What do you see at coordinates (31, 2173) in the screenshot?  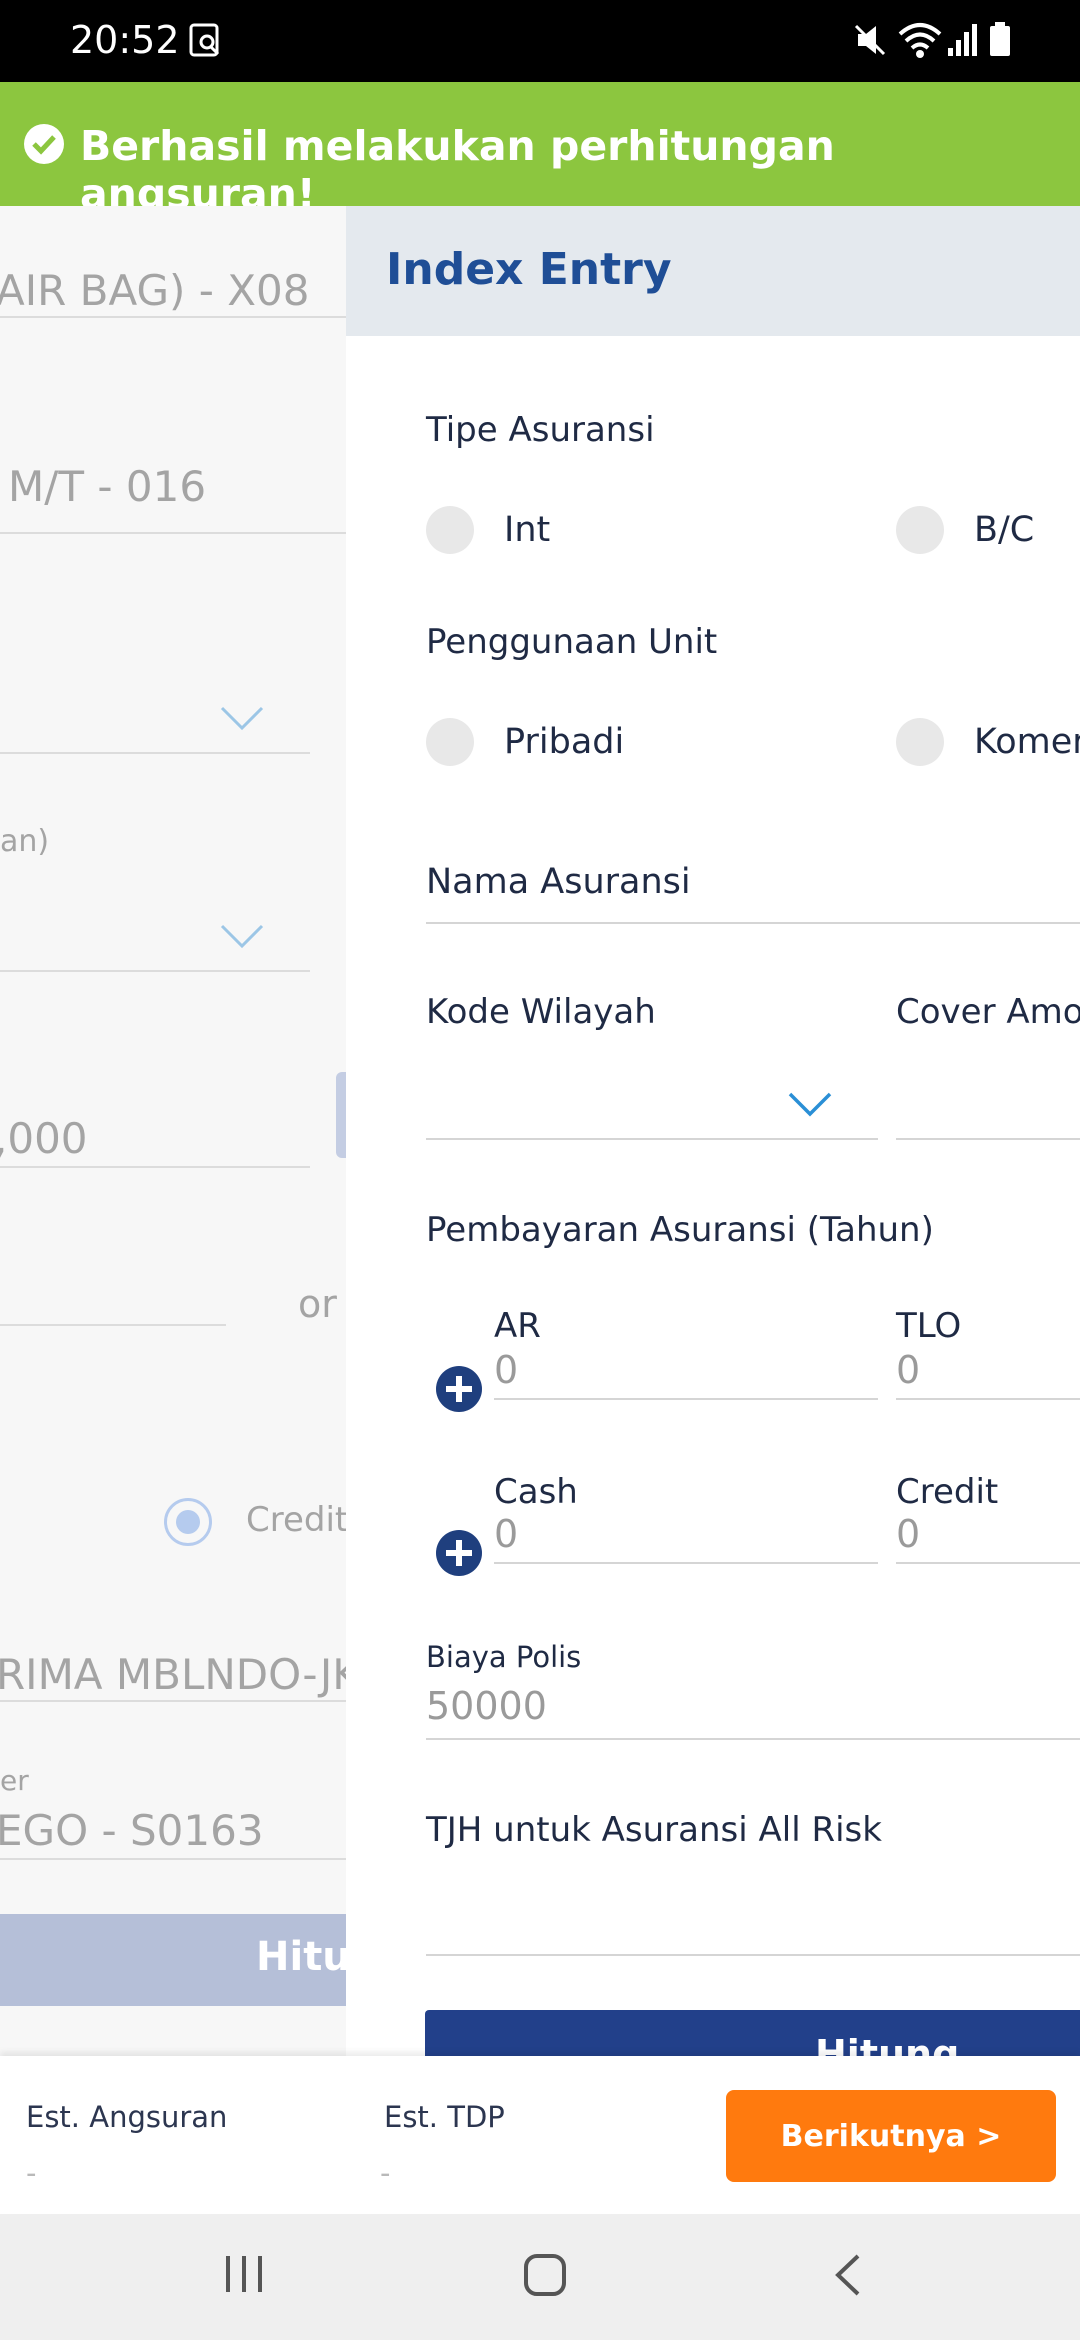 I see `est-angsuran-value: -` at bounding box center [31, 2173].